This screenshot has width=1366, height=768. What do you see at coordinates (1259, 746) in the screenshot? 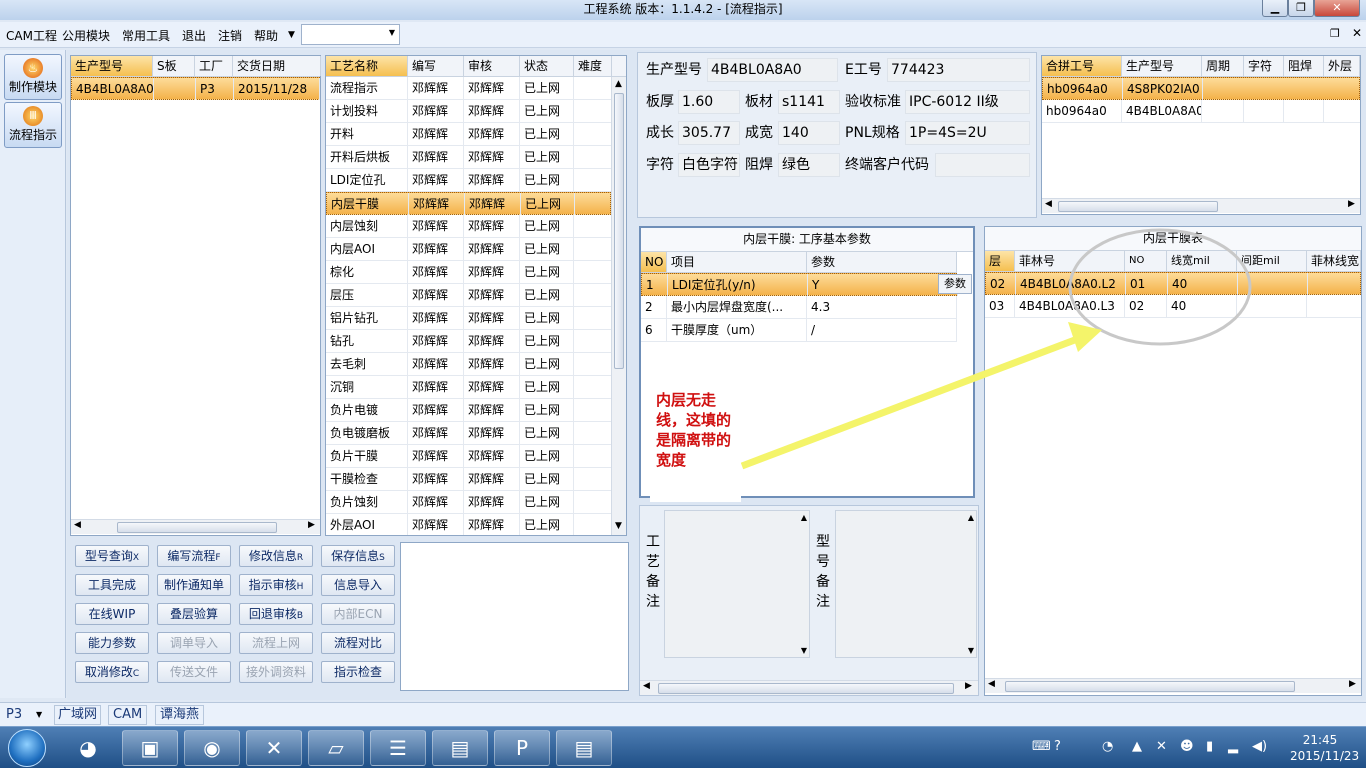
I see `volume-icon: ◀)` at bounding box center [1259, 746].